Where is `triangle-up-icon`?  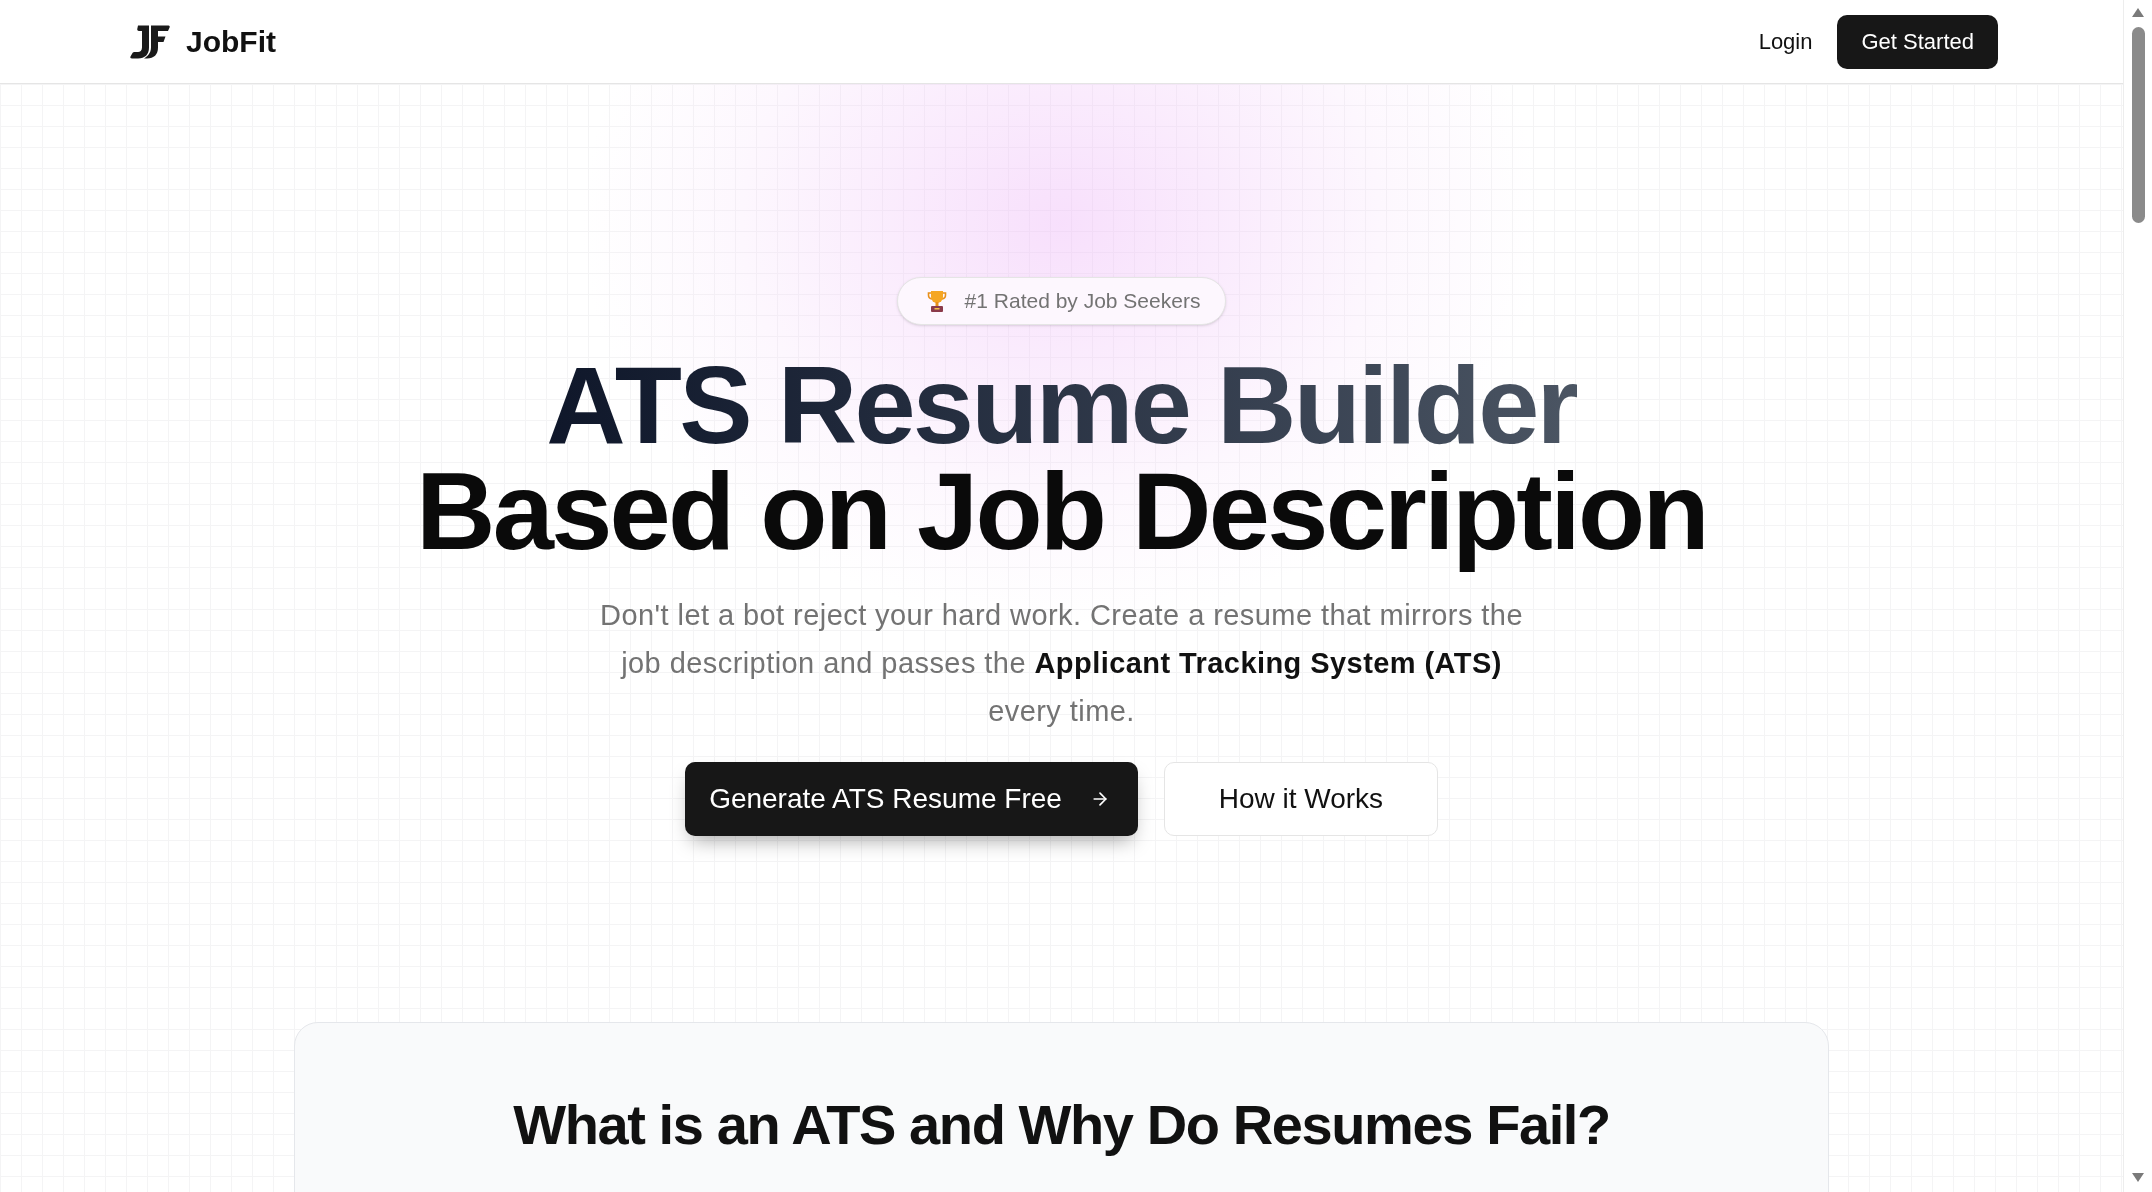 triangle-up-icon is located at coordinates (2138, 12).